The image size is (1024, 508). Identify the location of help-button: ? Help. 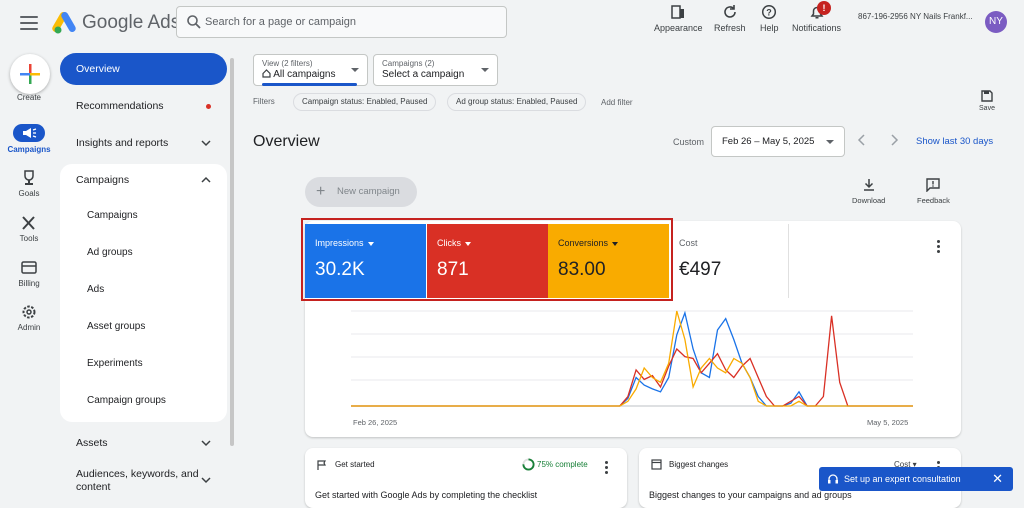
(769, 18).